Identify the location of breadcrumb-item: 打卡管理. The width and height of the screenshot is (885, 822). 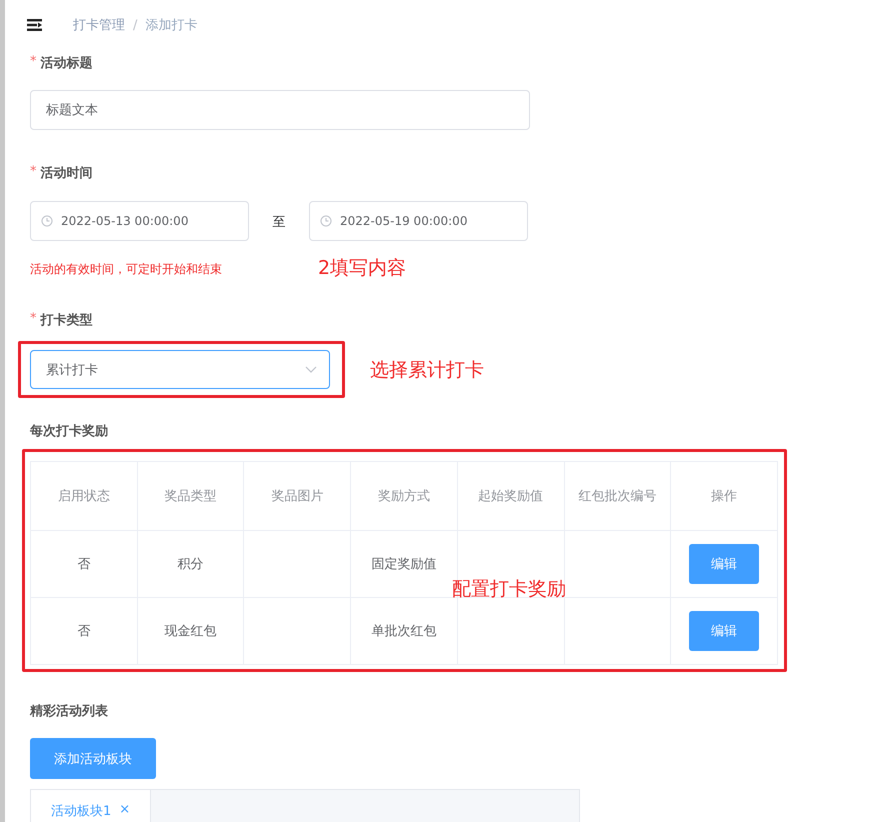
(99, 25).